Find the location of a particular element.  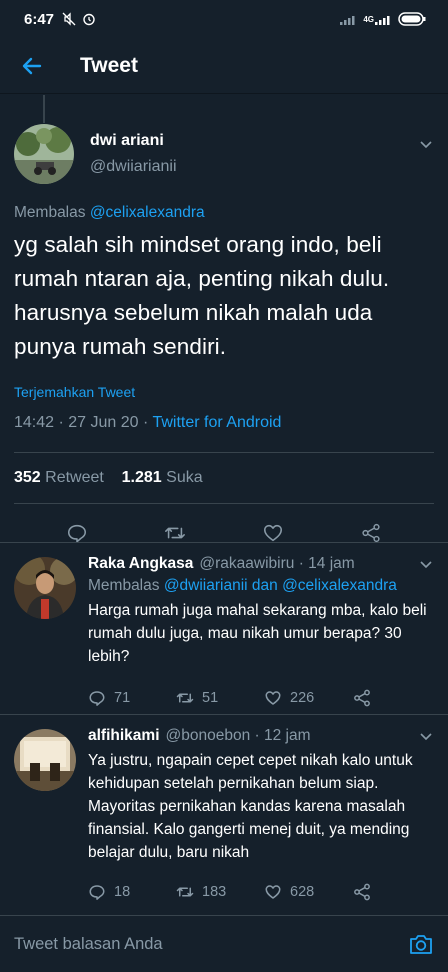

retweet-action: 51 is located at coordinates (220, 698).